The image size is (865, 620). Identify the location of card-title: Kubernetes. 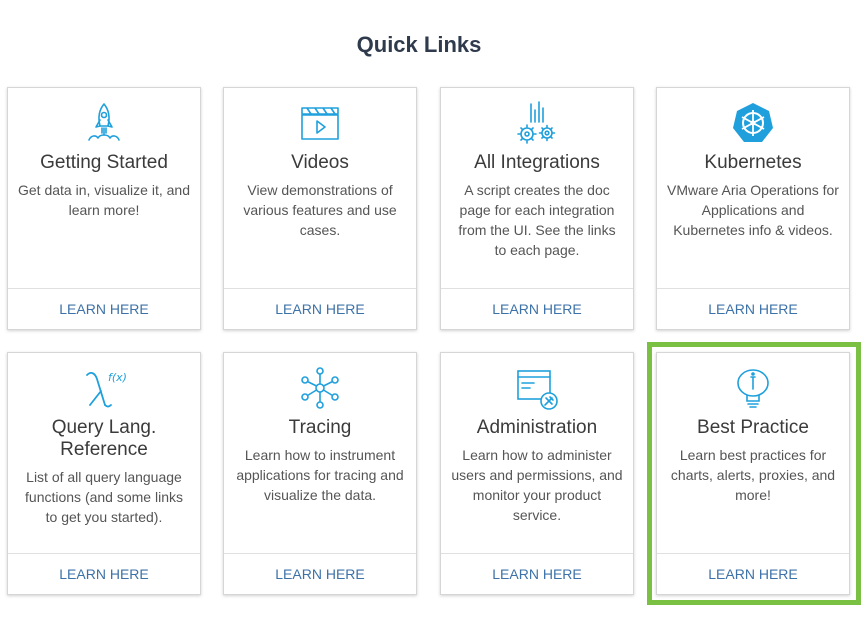
(753, 162).